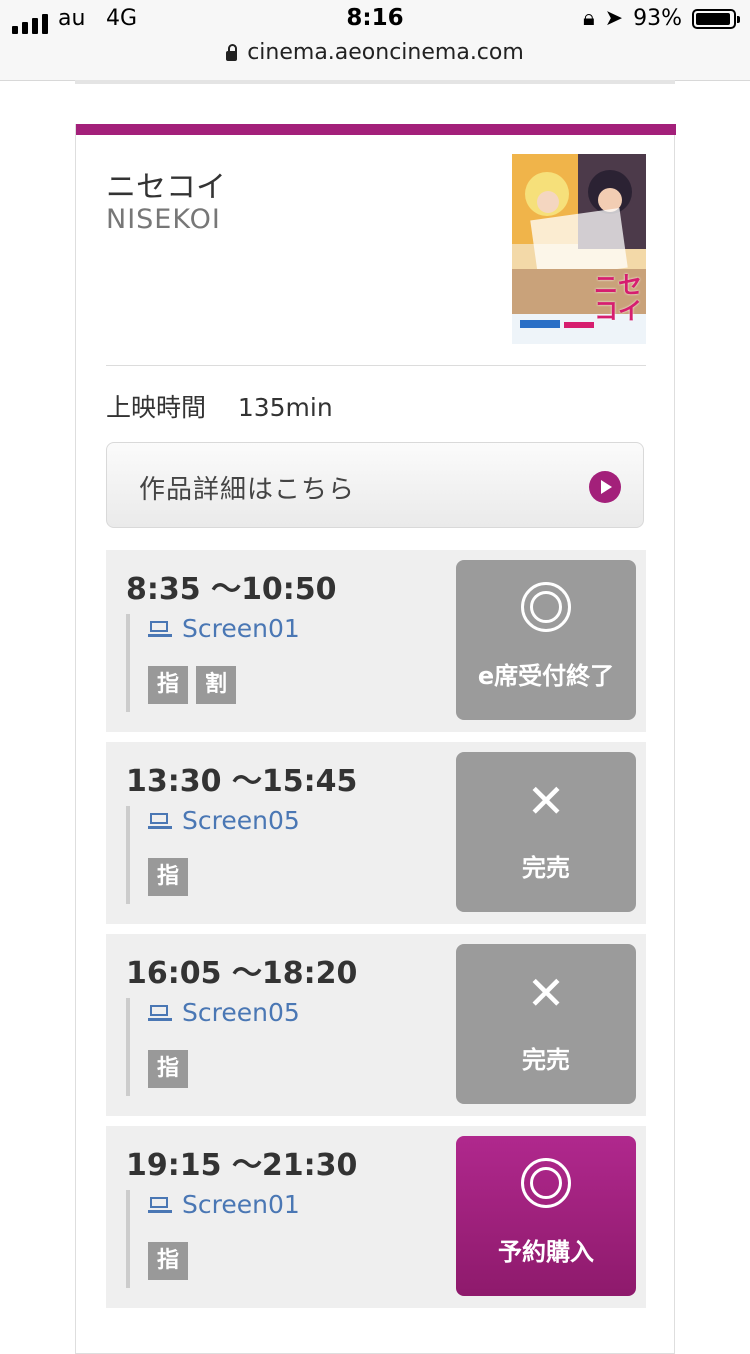 The image size is (750, 1354). I want to click on previous-card-edge, so click(375, 82).